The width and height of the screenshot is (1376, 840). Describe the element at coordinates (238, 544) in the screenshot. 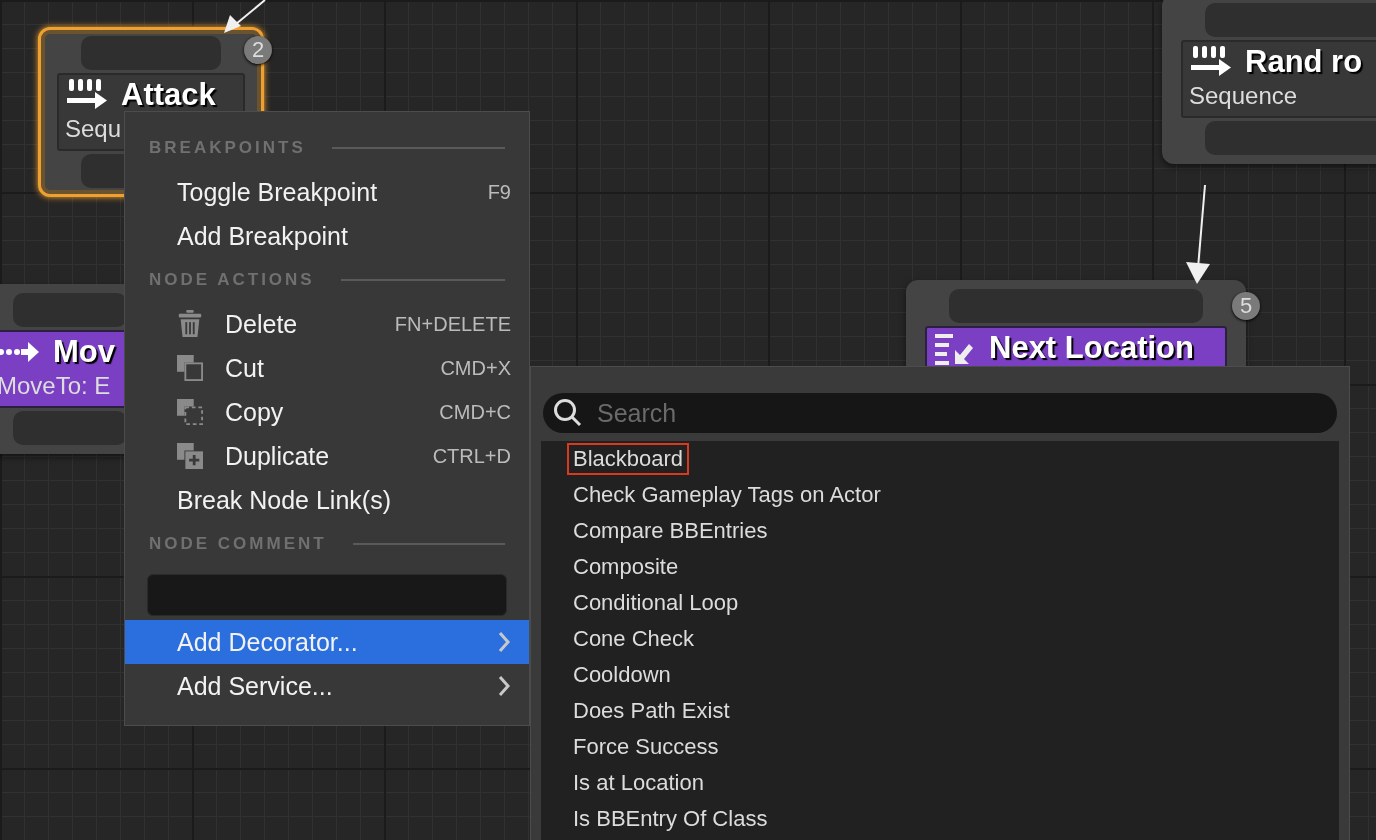

I see `section-heading: NODE COMMENT` at that location.